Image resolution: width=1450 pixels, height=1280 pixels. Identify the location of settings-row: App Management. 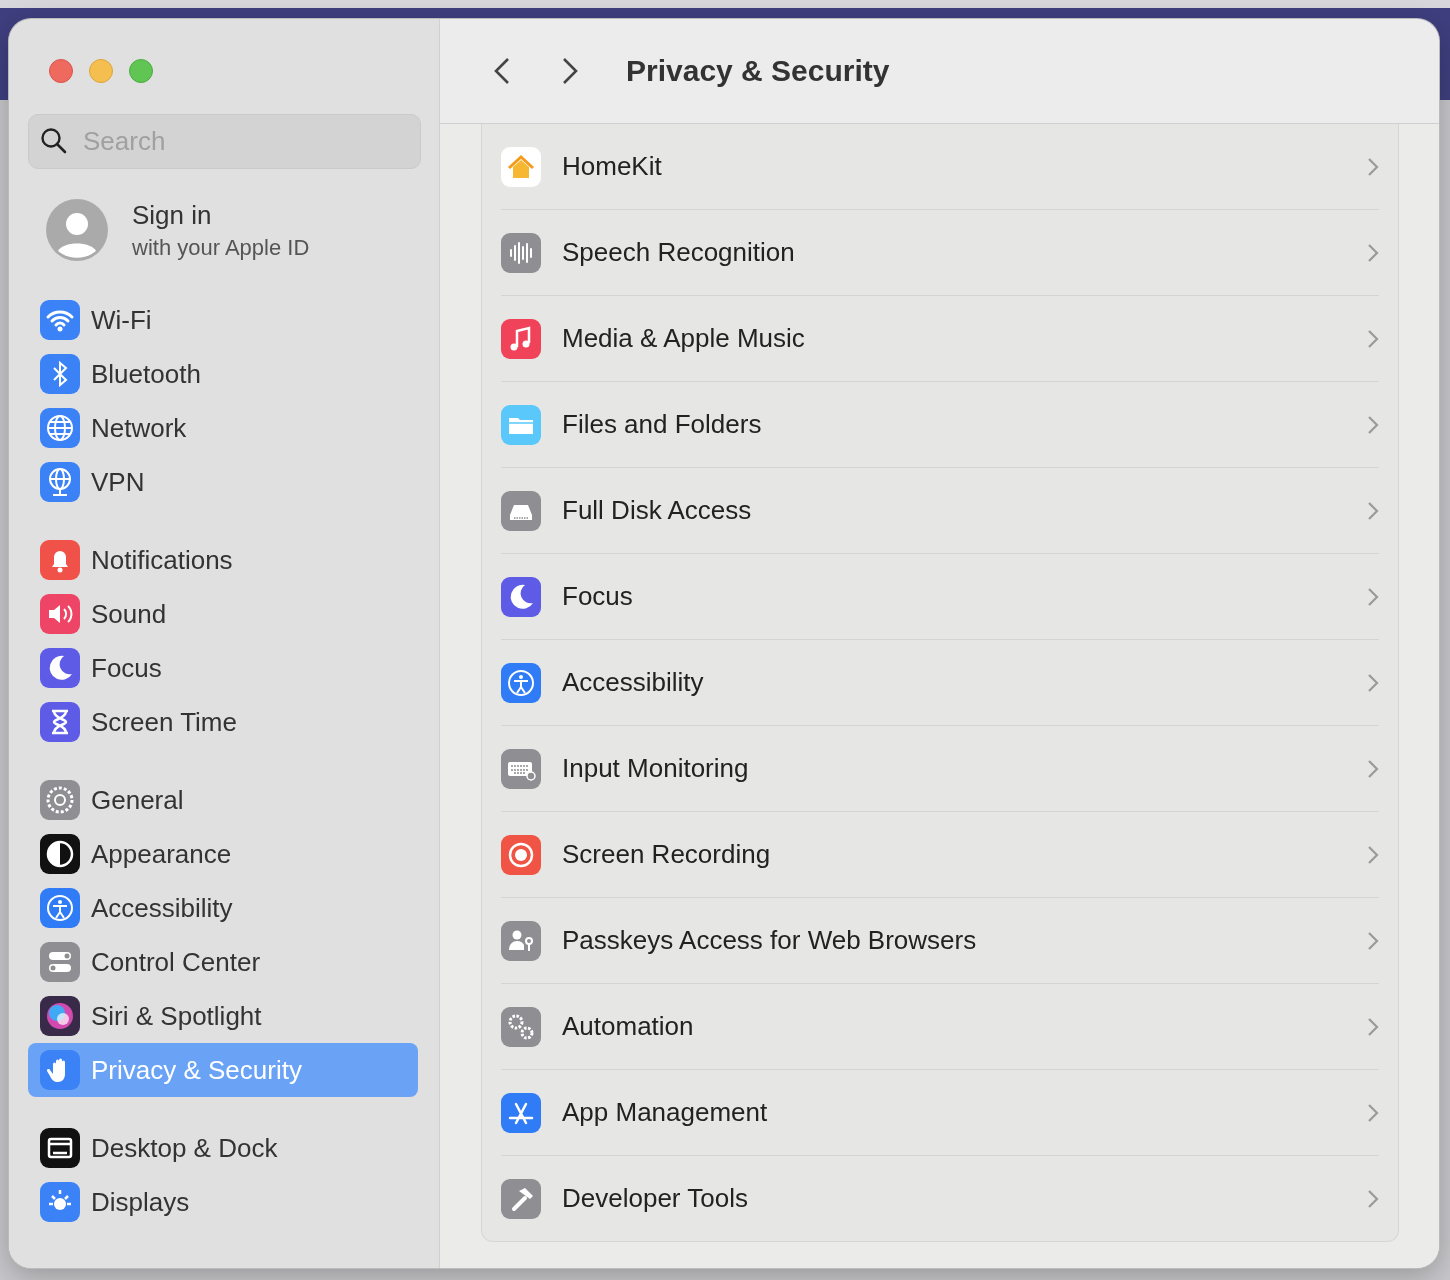
(940, 1113).